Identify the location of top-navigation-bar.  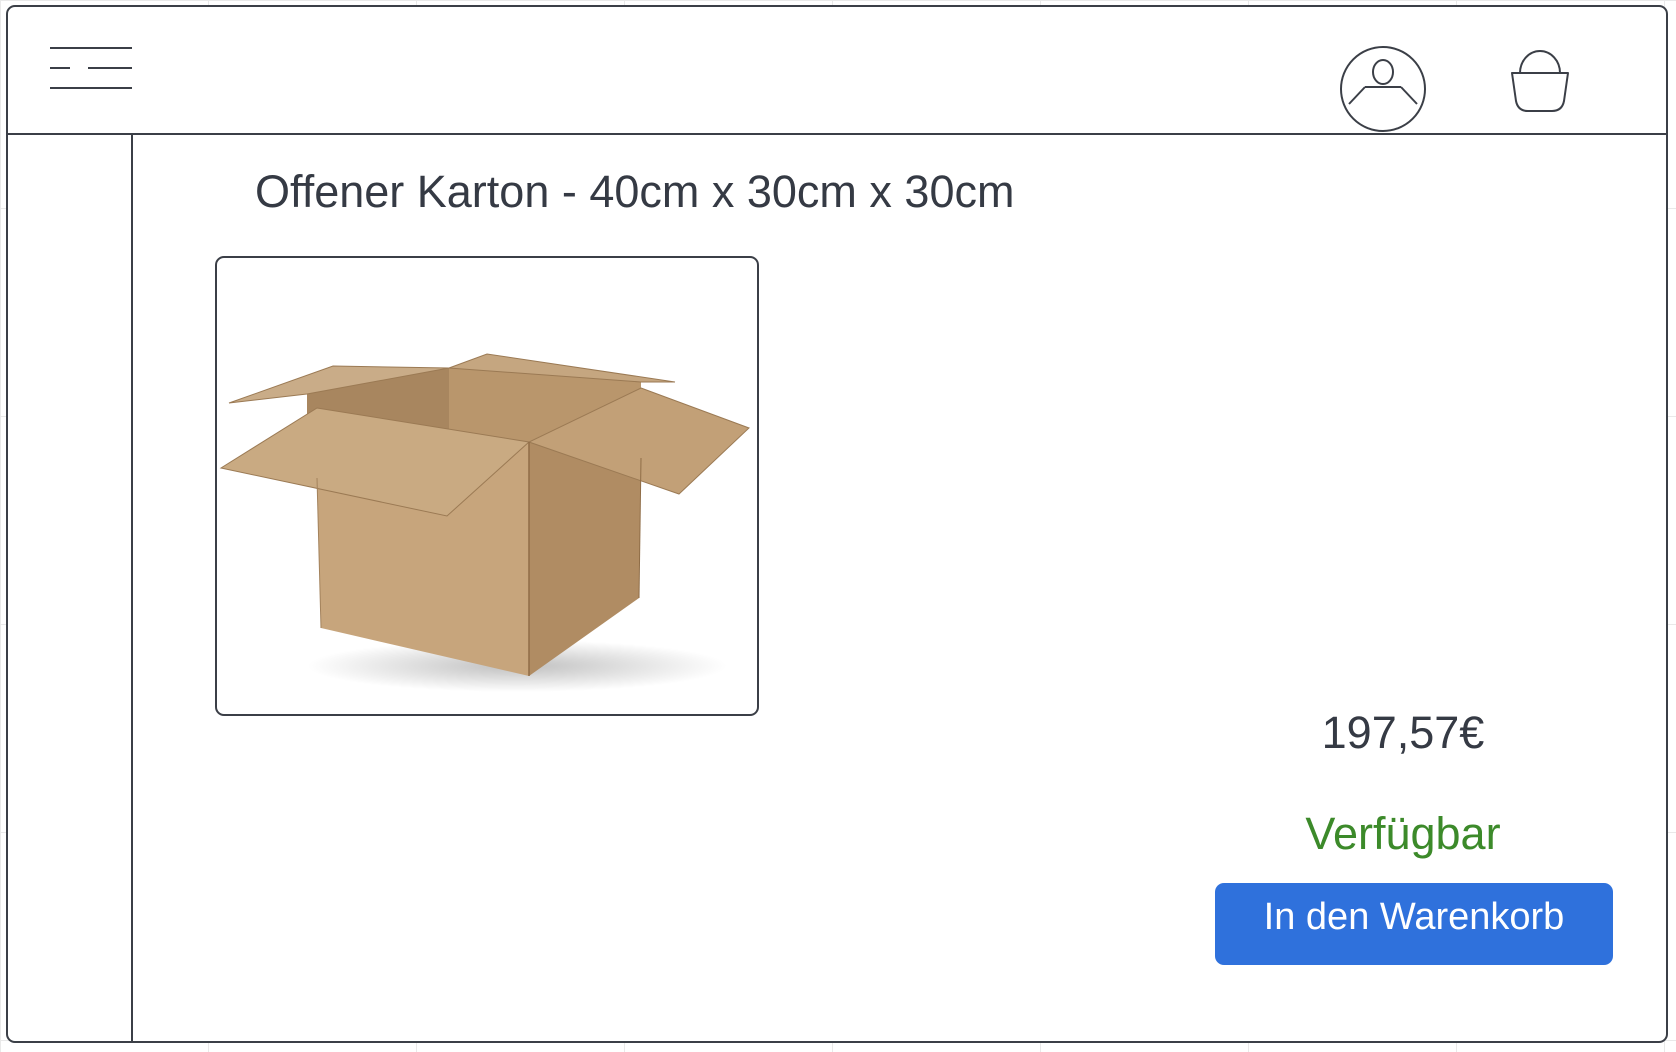
(837, 71).